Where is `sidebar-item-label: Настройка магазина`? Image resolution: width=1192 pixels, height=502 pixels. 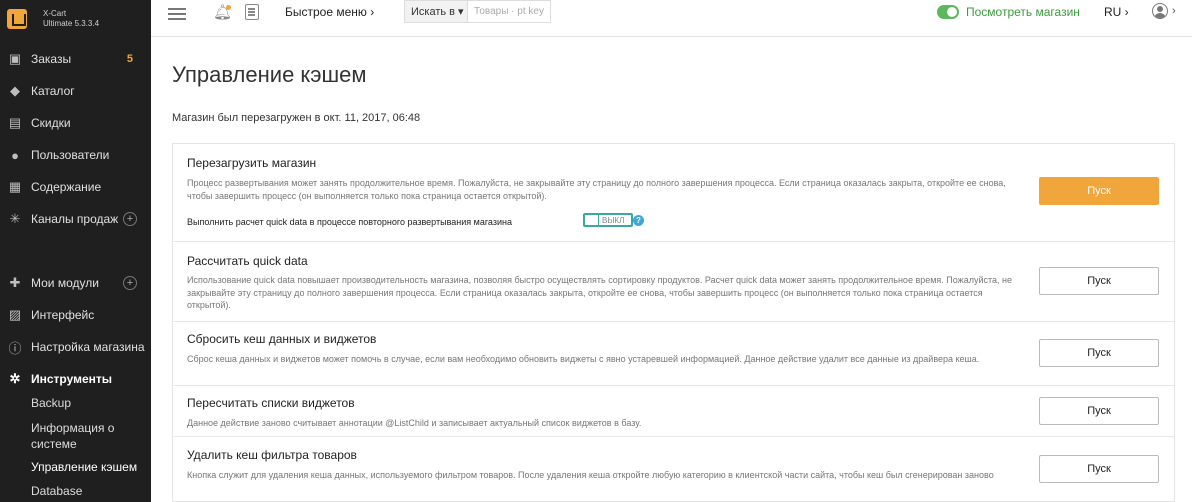
sidebar-item-label: Настройка магазина is located at coordinates (88, 347).